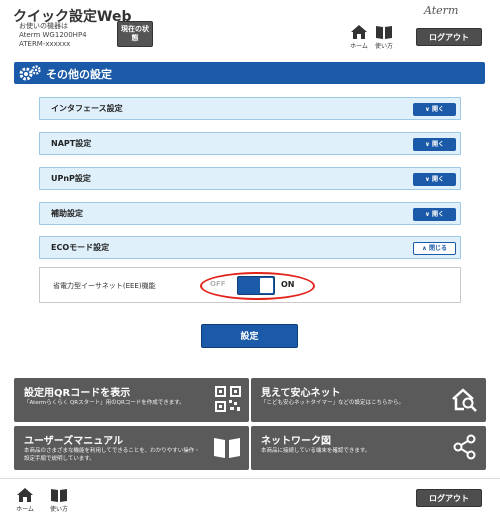 The image size is (500, 530). What do you see at coordinates (250, 504) in the screenshot?
I see `footer: ホーム 使い方 ログアウト` at bounding box center [250, 504].